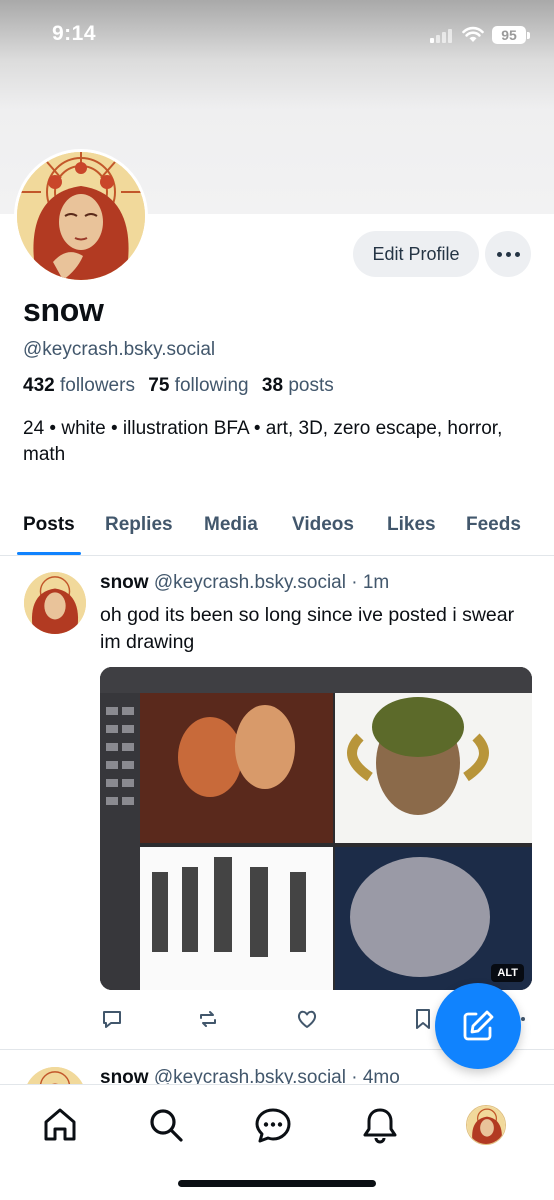  Describe the element at coordinates (273, 1125) in the screenshot. I see `chat-icon` at that location.